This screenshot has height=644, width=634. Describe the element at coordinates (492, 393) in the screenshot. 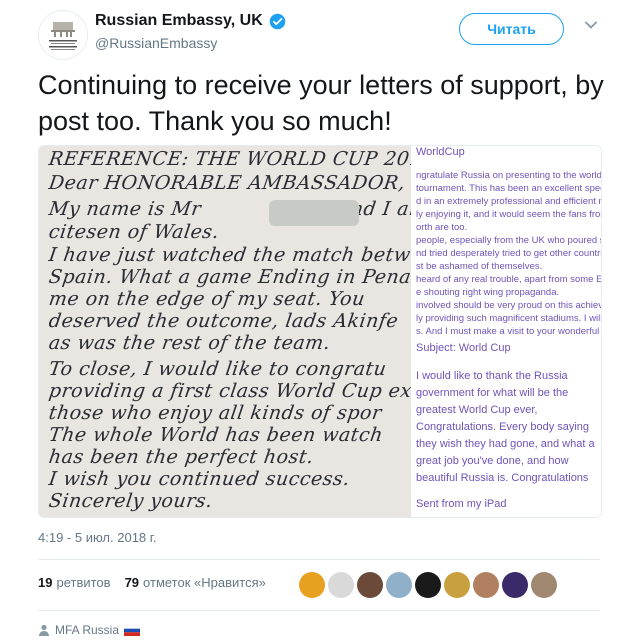

I see `email-body-line: government for what will be the` at that location.